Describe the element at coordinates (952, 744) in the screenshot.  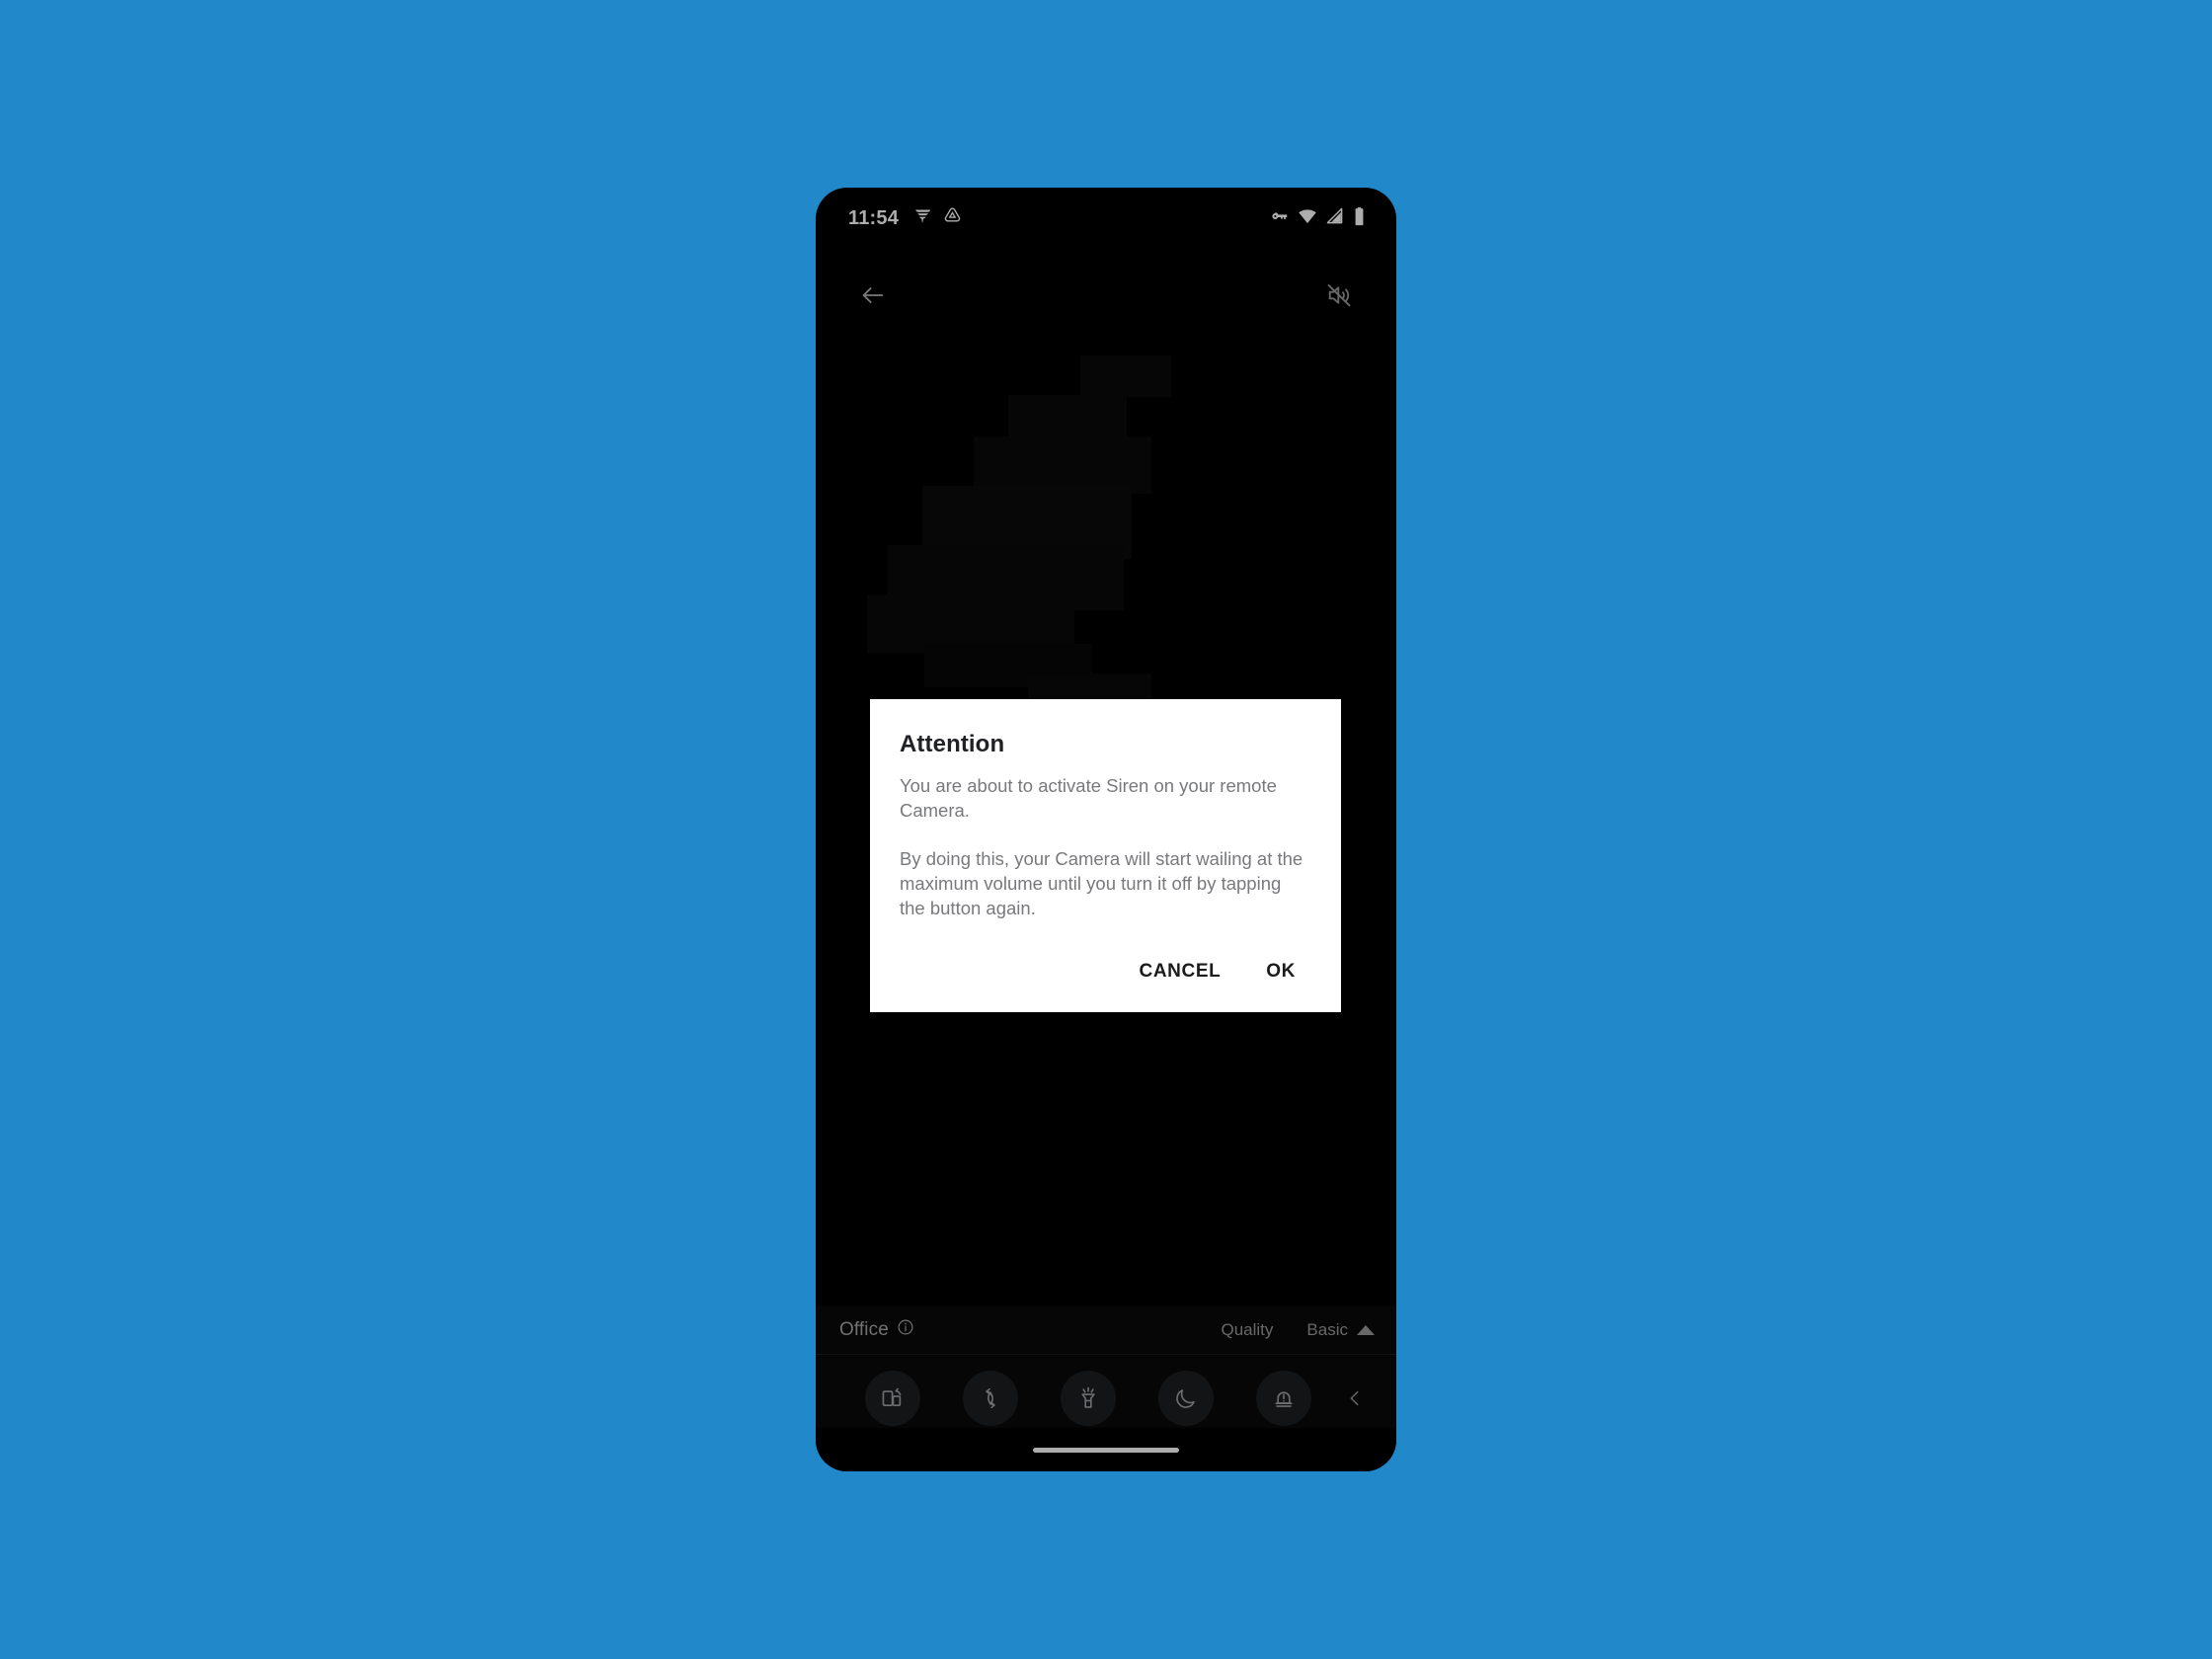
I see `dialog-title: Attention` at that location.